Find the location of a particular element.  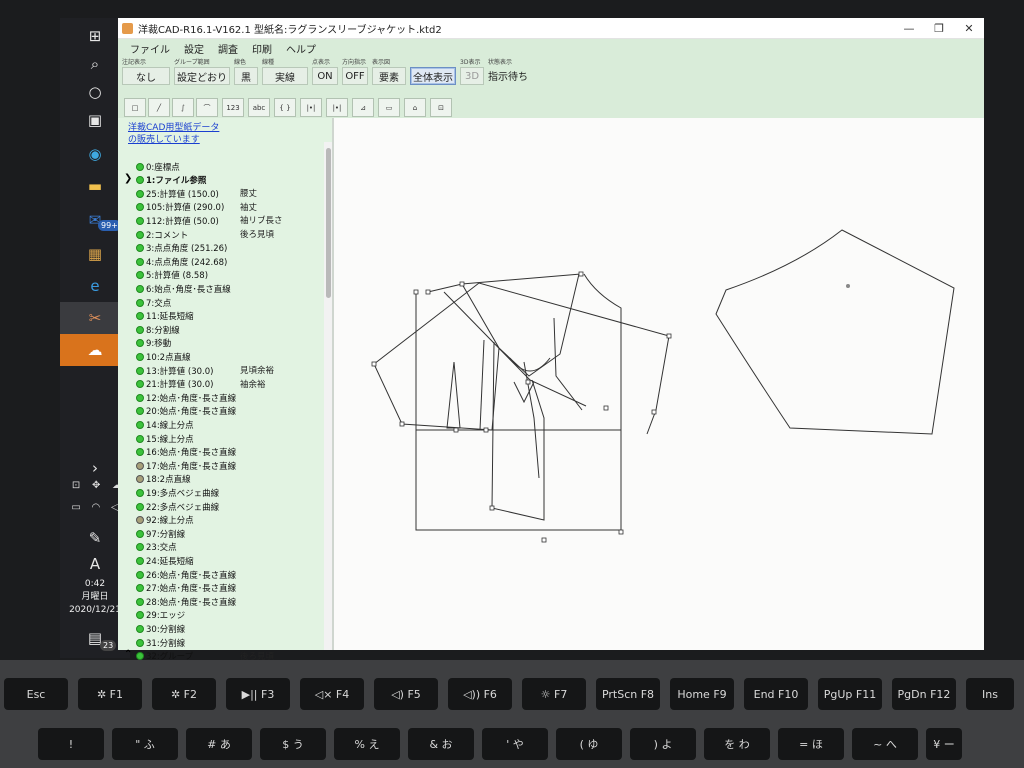

wifi-icon: ◠ is located at coordinates (96, 507).